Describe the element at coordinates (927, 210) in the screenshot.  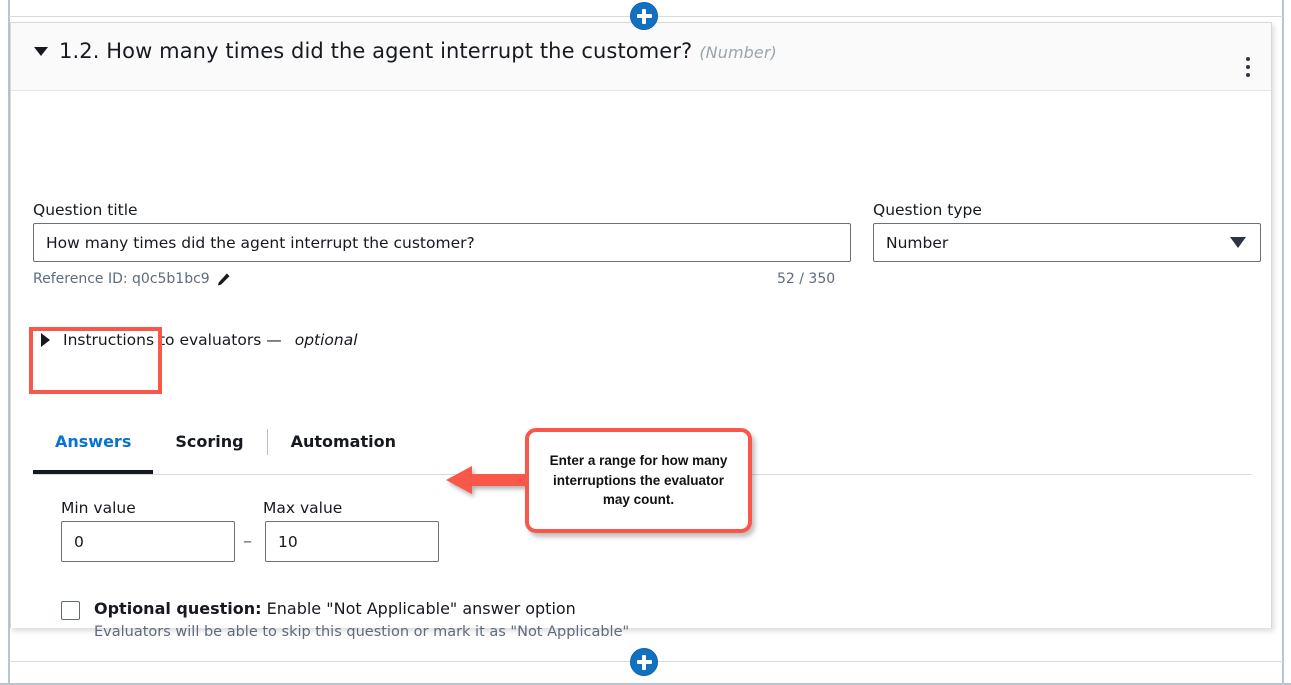
I see `question-type-label: Question type` at that location.